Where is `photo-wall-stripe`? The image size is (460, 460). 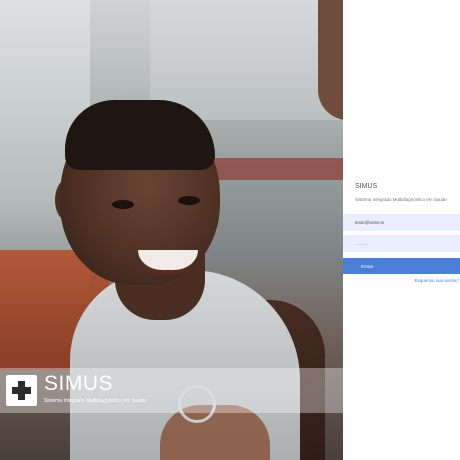
photo-wall-stripe is located at coordinates (274, 169).